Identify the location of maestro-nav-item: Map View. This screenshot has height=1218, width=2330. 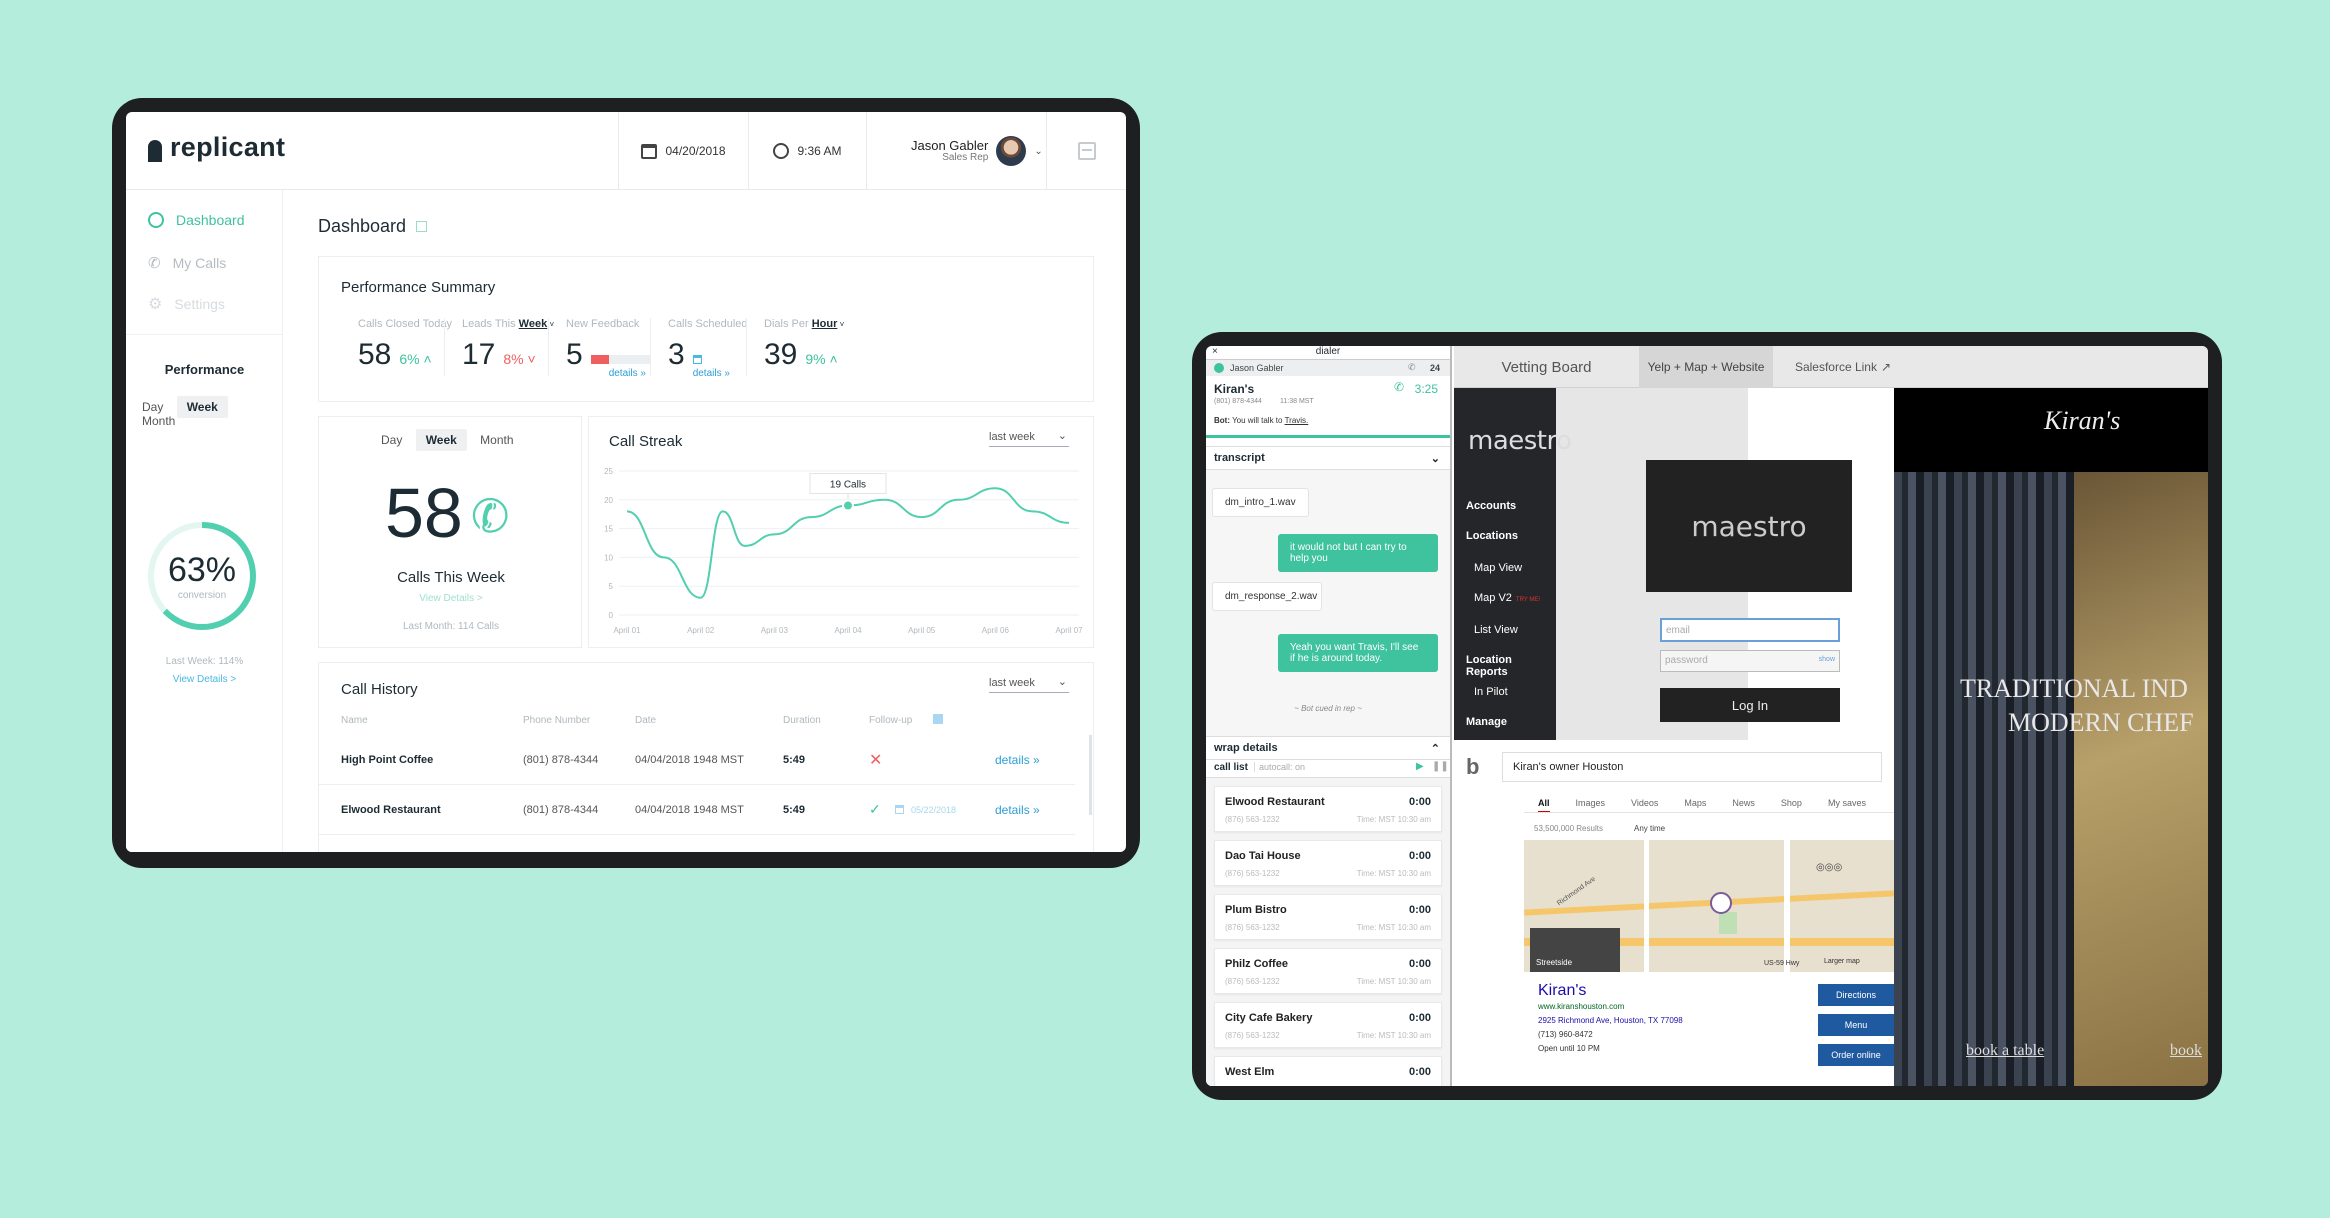
(1498, 568).